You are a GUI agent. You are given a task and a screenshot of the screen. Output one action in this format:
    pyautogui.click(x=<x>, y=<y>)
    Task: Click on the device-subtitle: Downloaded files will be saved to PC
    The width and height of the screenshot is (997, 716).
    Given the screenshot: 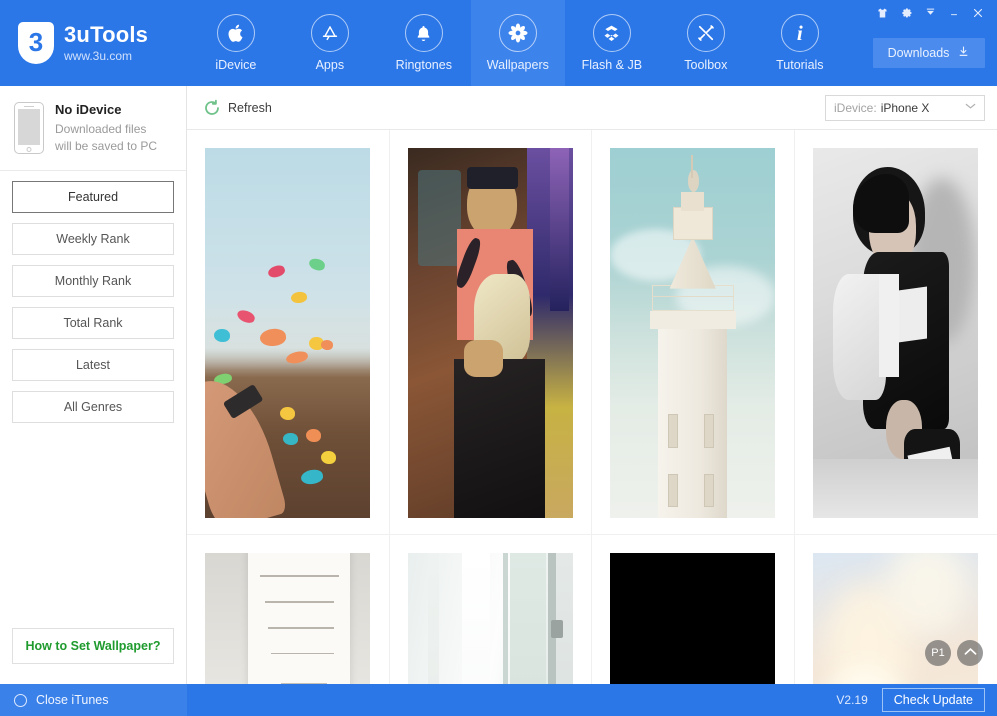 What is the action you would take?
    pyautogui.click(x=106, y=137)
    